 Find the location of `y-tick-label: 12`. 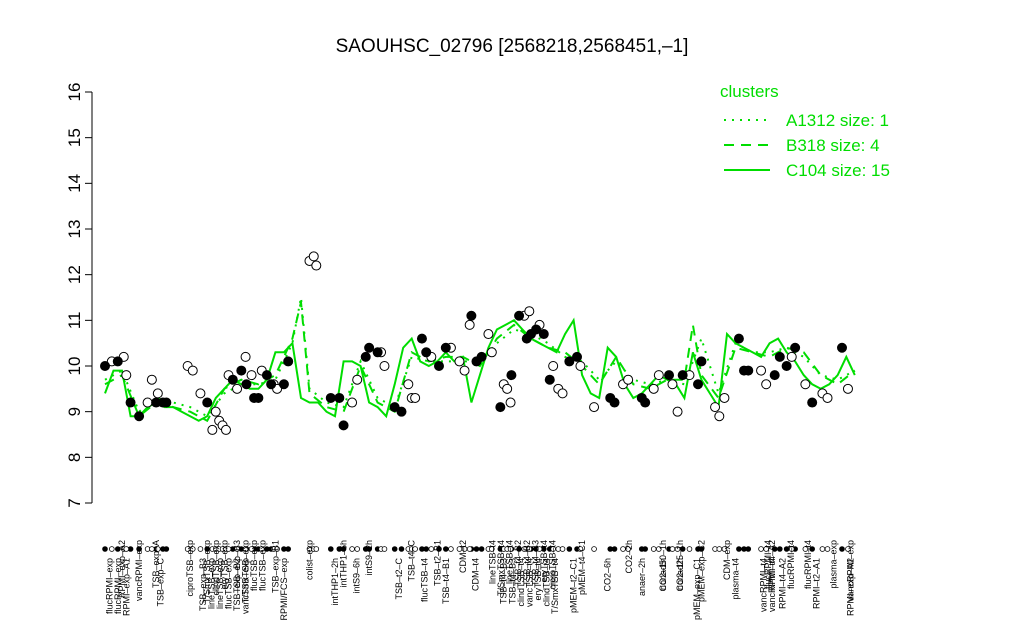

y-tick-label: 12 is located at coordinates (74, 274).